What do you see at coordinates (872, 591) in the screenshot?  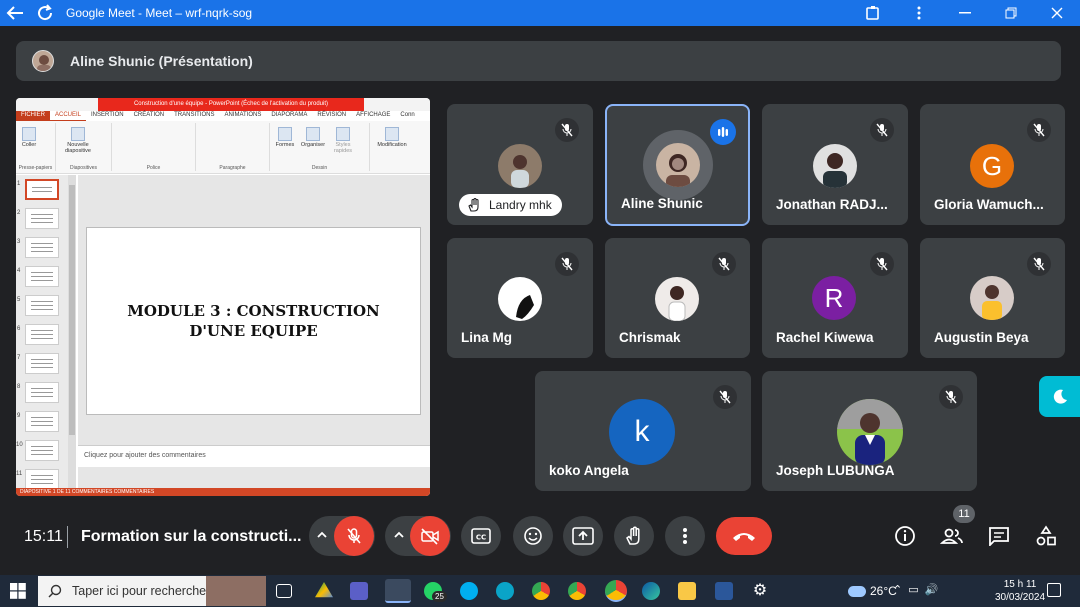 I see `weather-widget: 26°C` at bounding box center [872, 591].